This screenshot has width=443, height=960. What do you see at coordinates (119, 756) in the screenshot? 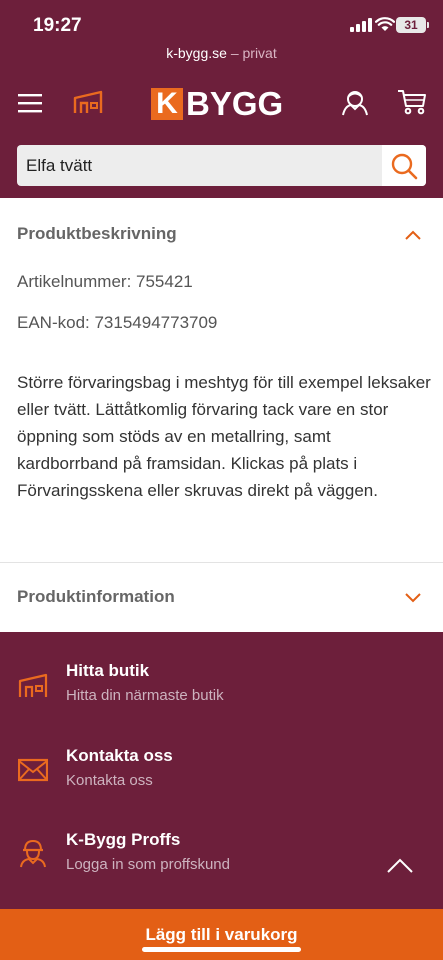
I see `contact-us-link: Kontakta oss` at bounding box center [119, 756].